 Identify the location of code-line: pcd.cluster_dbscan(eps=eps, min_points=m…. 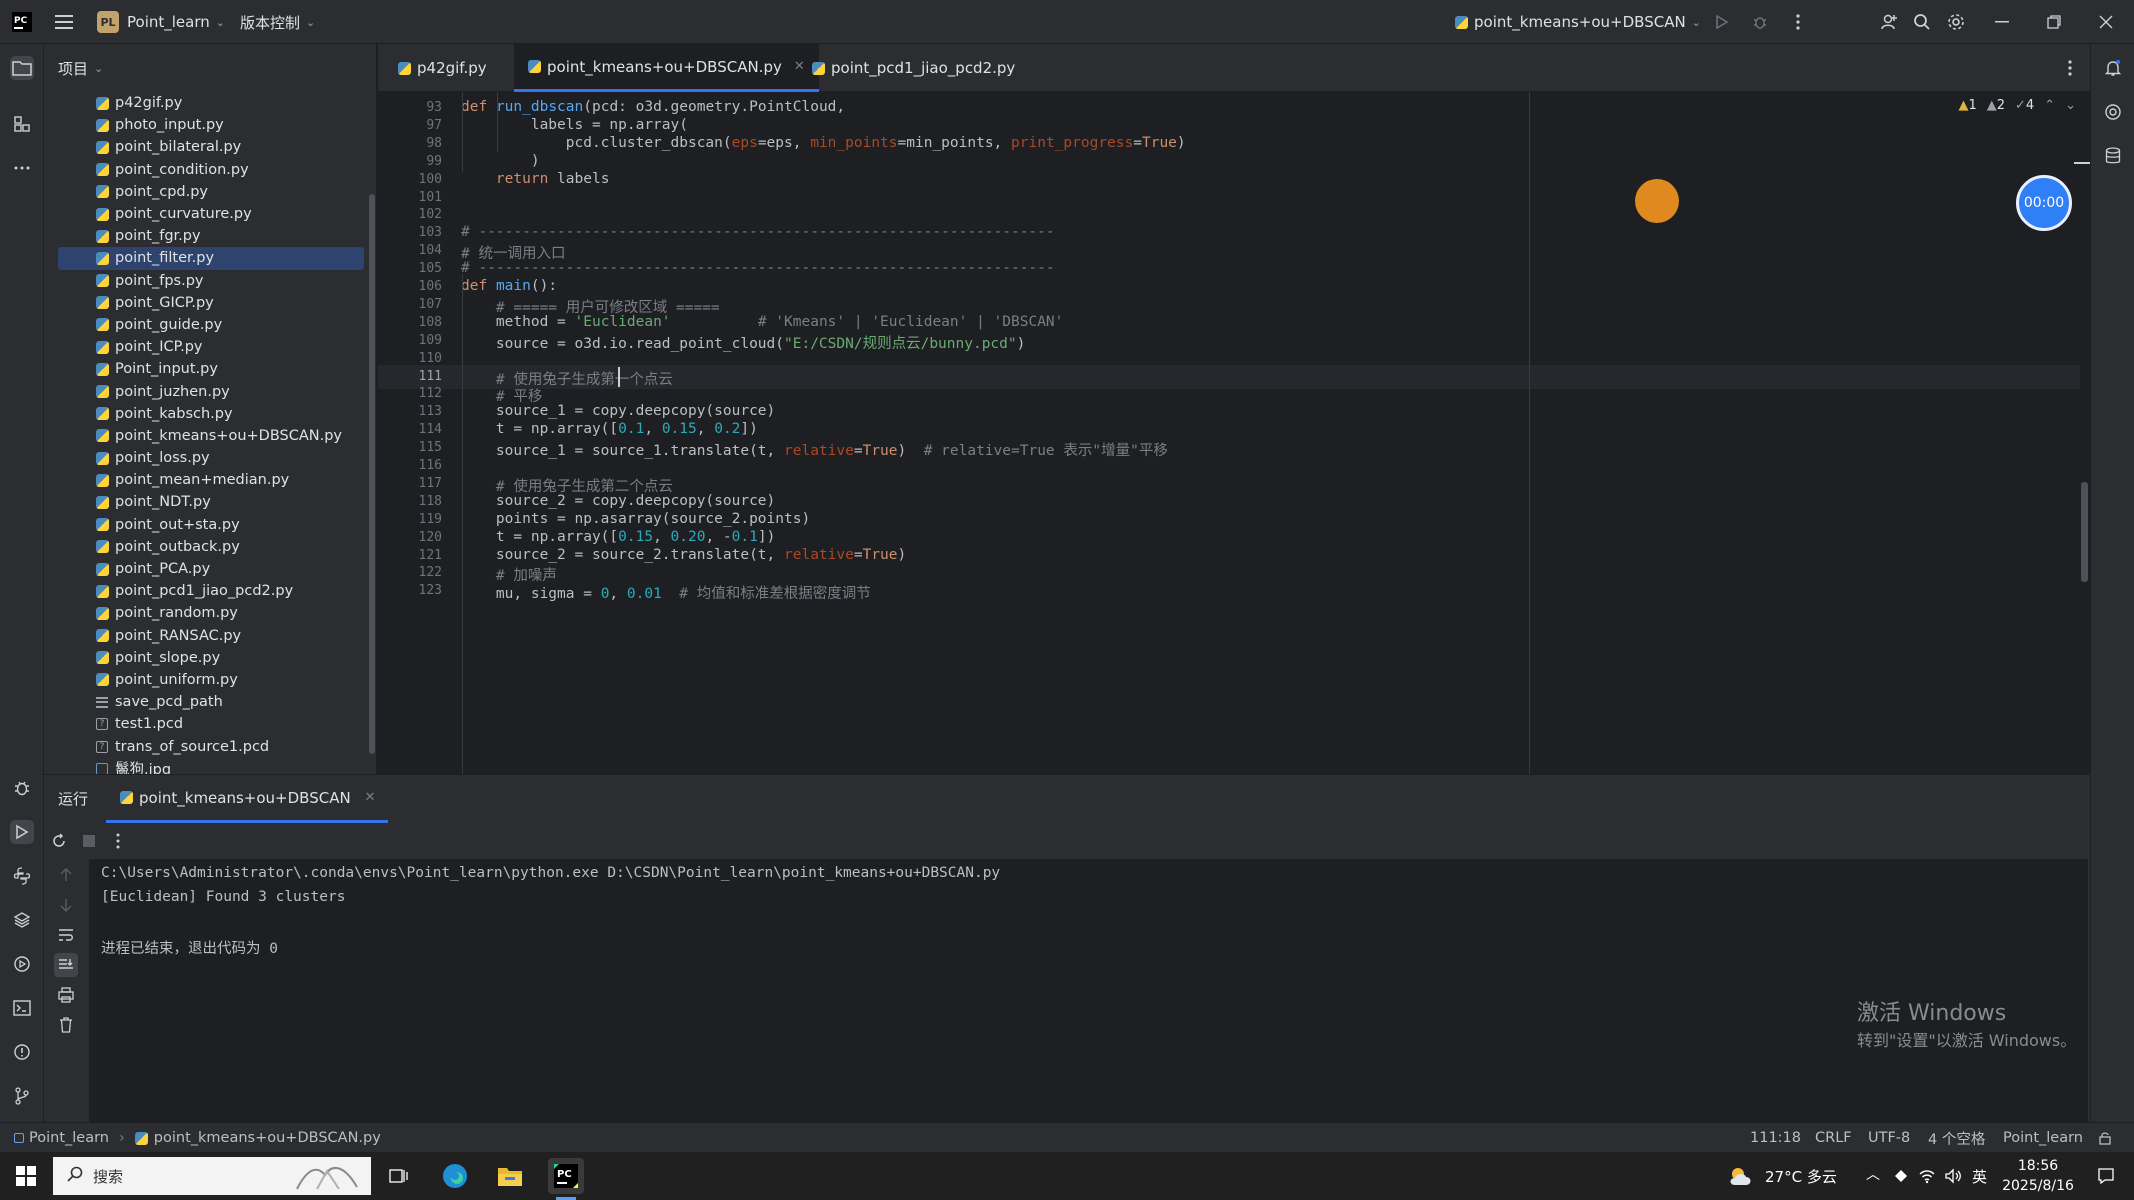
(823, 143).